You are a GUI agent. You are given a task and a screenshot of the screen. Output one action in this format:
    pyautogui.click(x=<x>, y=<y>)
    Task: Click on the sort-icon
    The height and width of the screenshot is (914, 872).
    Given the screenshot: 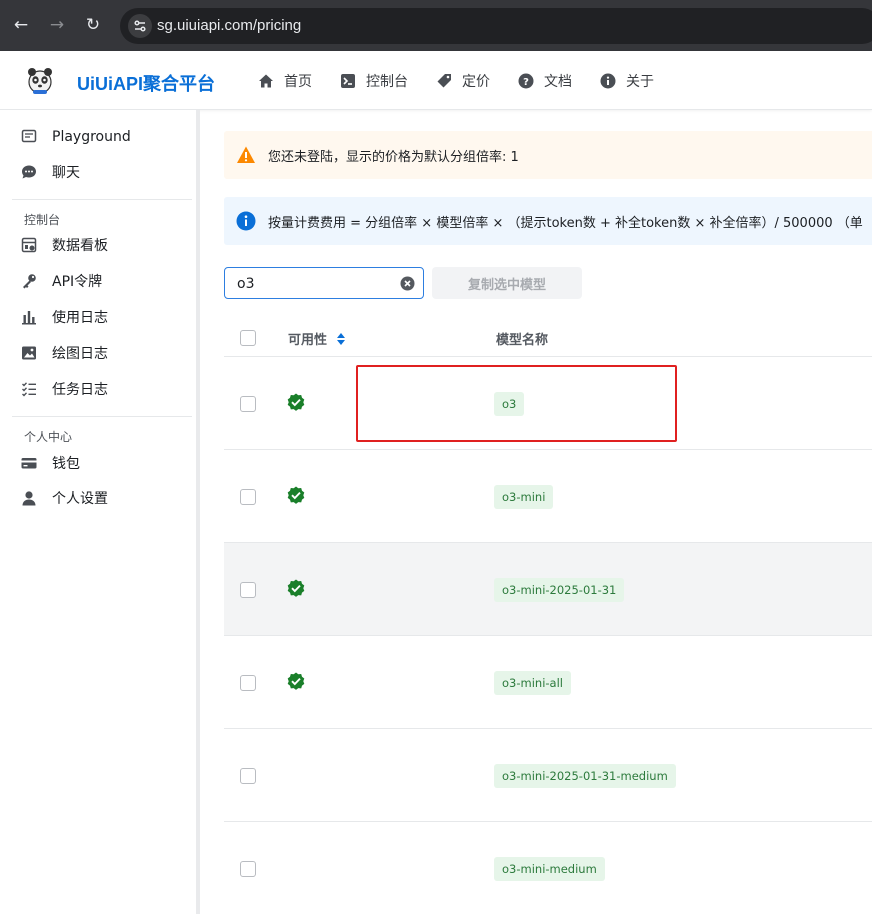 What is the action you would take?
    pyautogui.click(x=341, y=341)
    